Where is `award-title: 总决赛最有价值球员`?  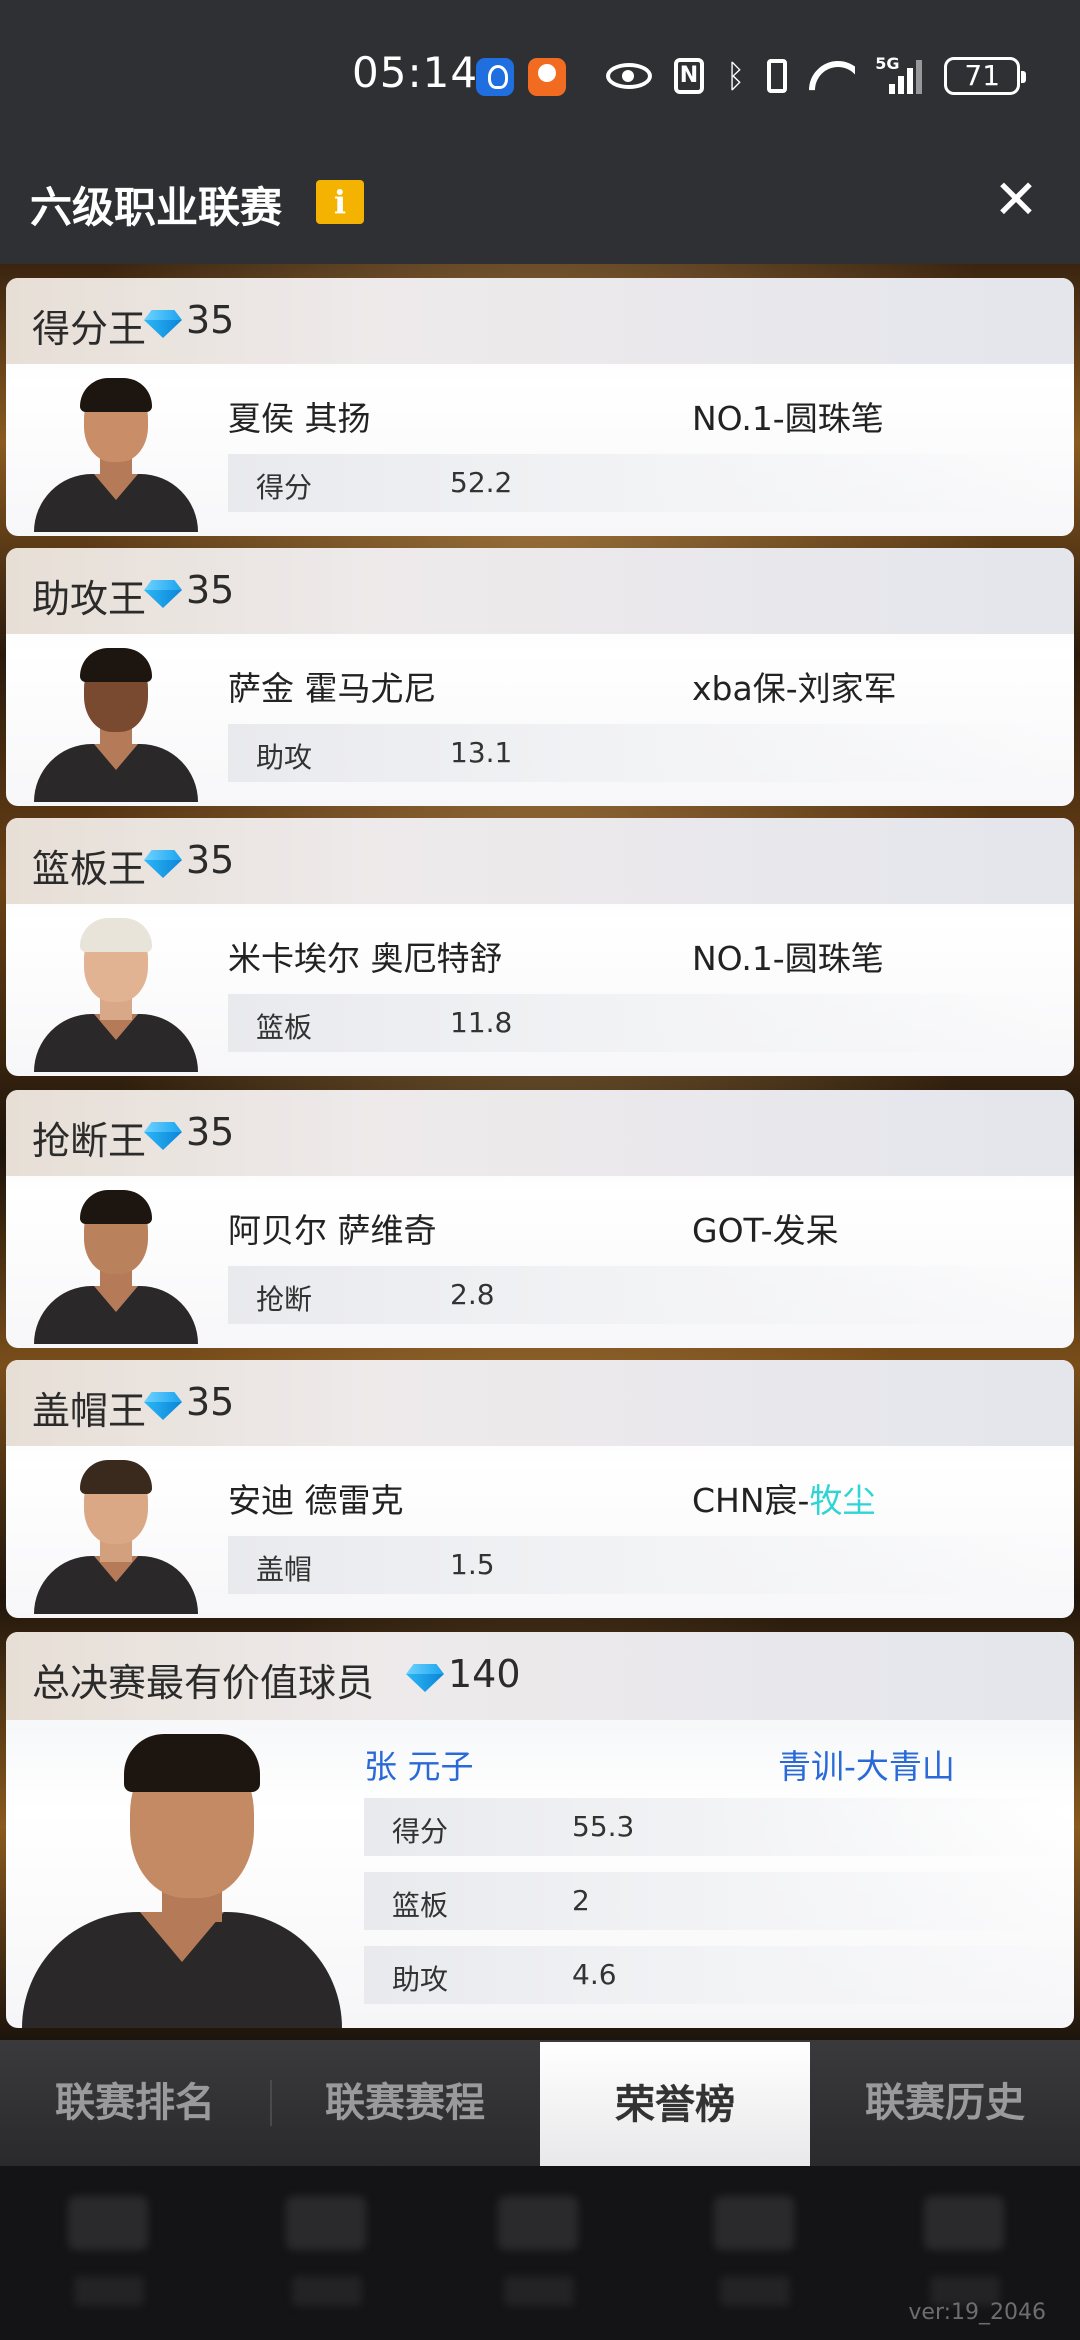 award-title: 总决赛最有价值球员 is located at coordinates (203, 1683).